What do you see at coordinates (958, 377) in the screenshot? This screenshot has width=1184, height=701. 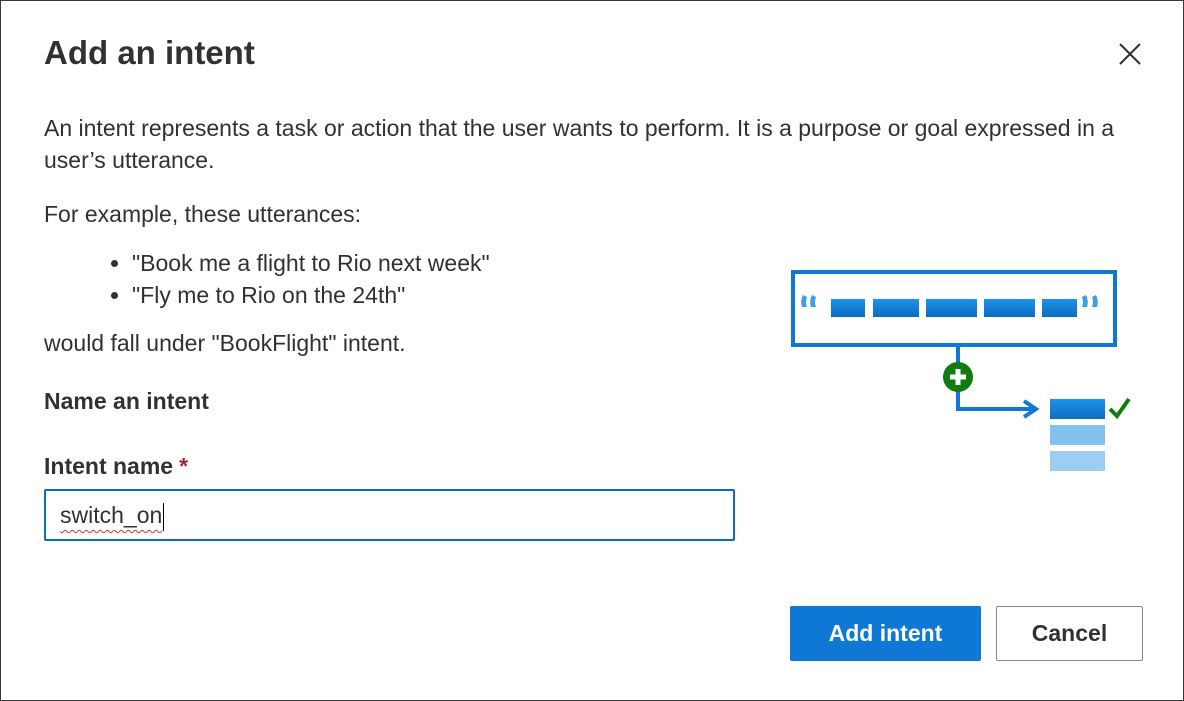 I see `add-circle-icon` at bounding box center [958, 377].